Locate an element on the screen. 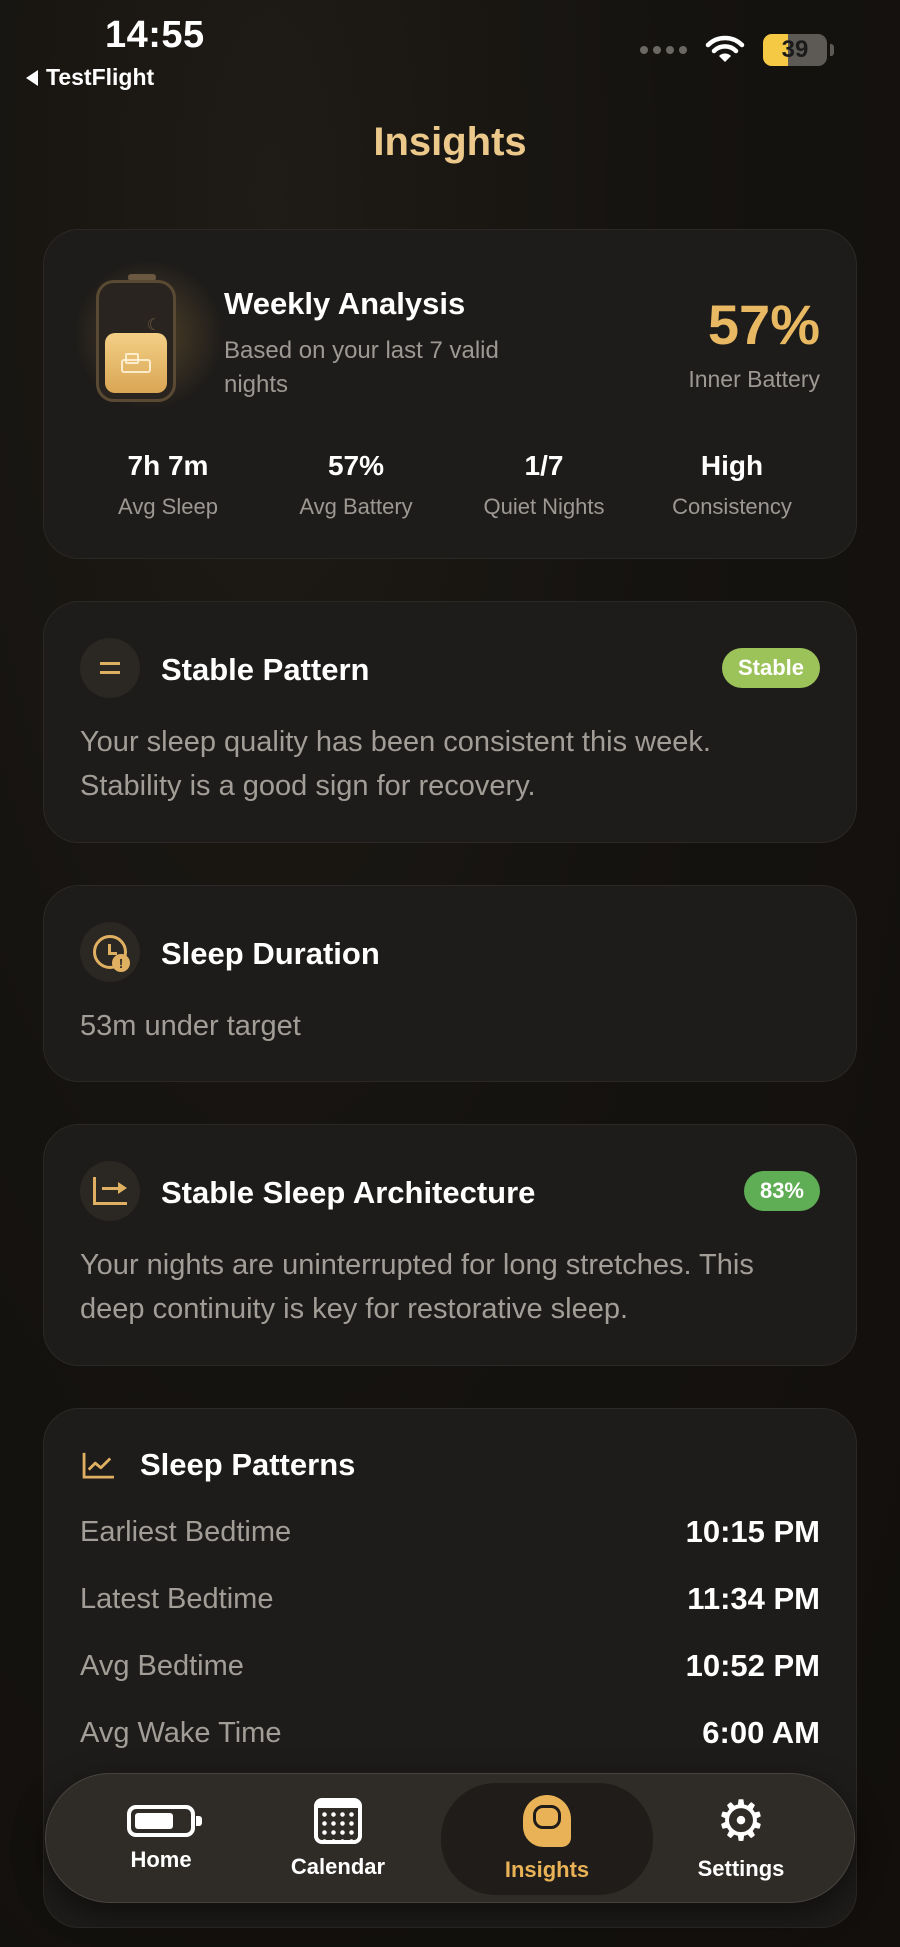  stable-badge: Stable is located at coordinates (770, 668).